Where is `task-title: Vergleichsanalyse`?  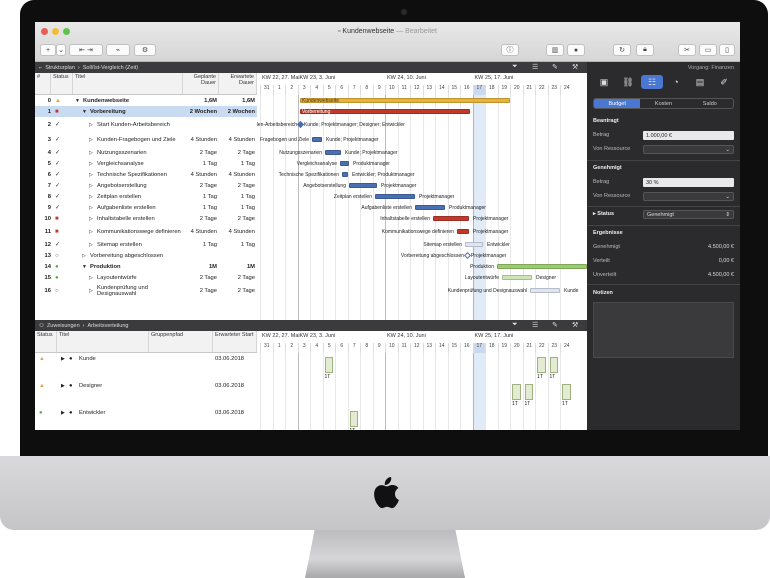 task-title: Vergleichsanalyse is located at coordinates (140, 163).